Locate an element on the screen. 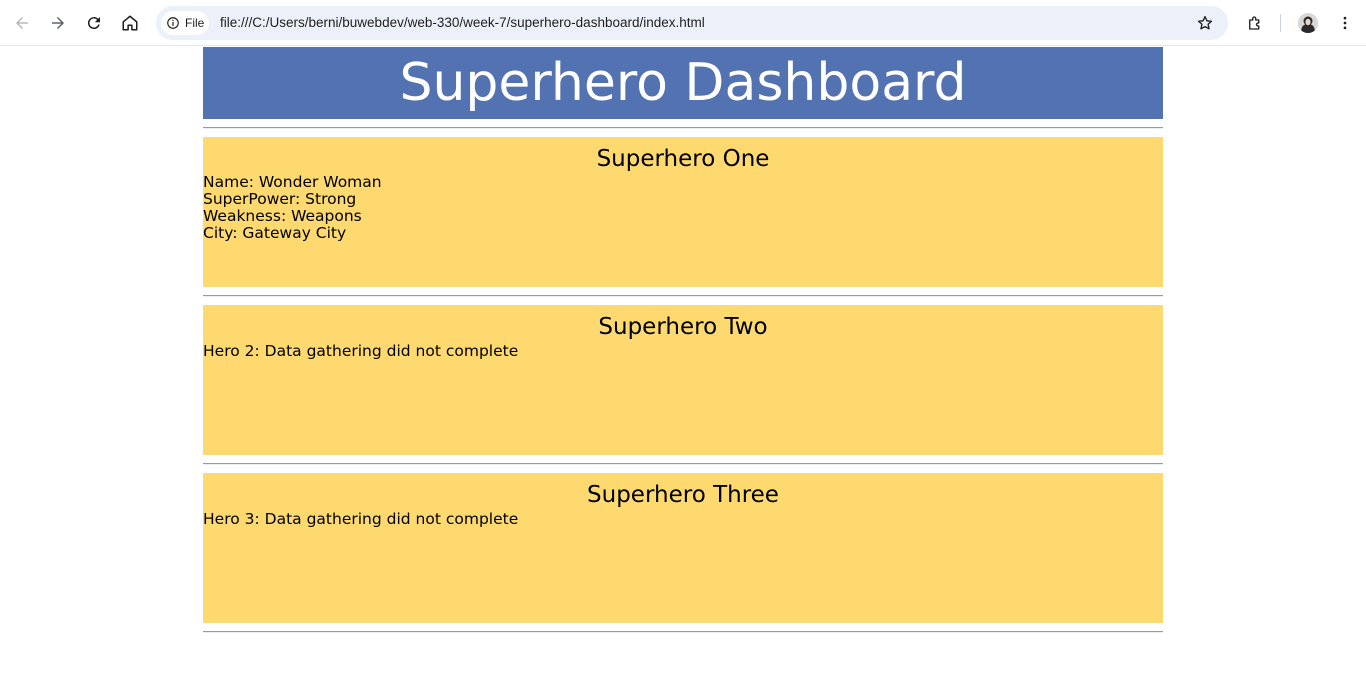 This screenshot has width=1366, height=674. extensions-icon is located at coordinates (1254, 23).